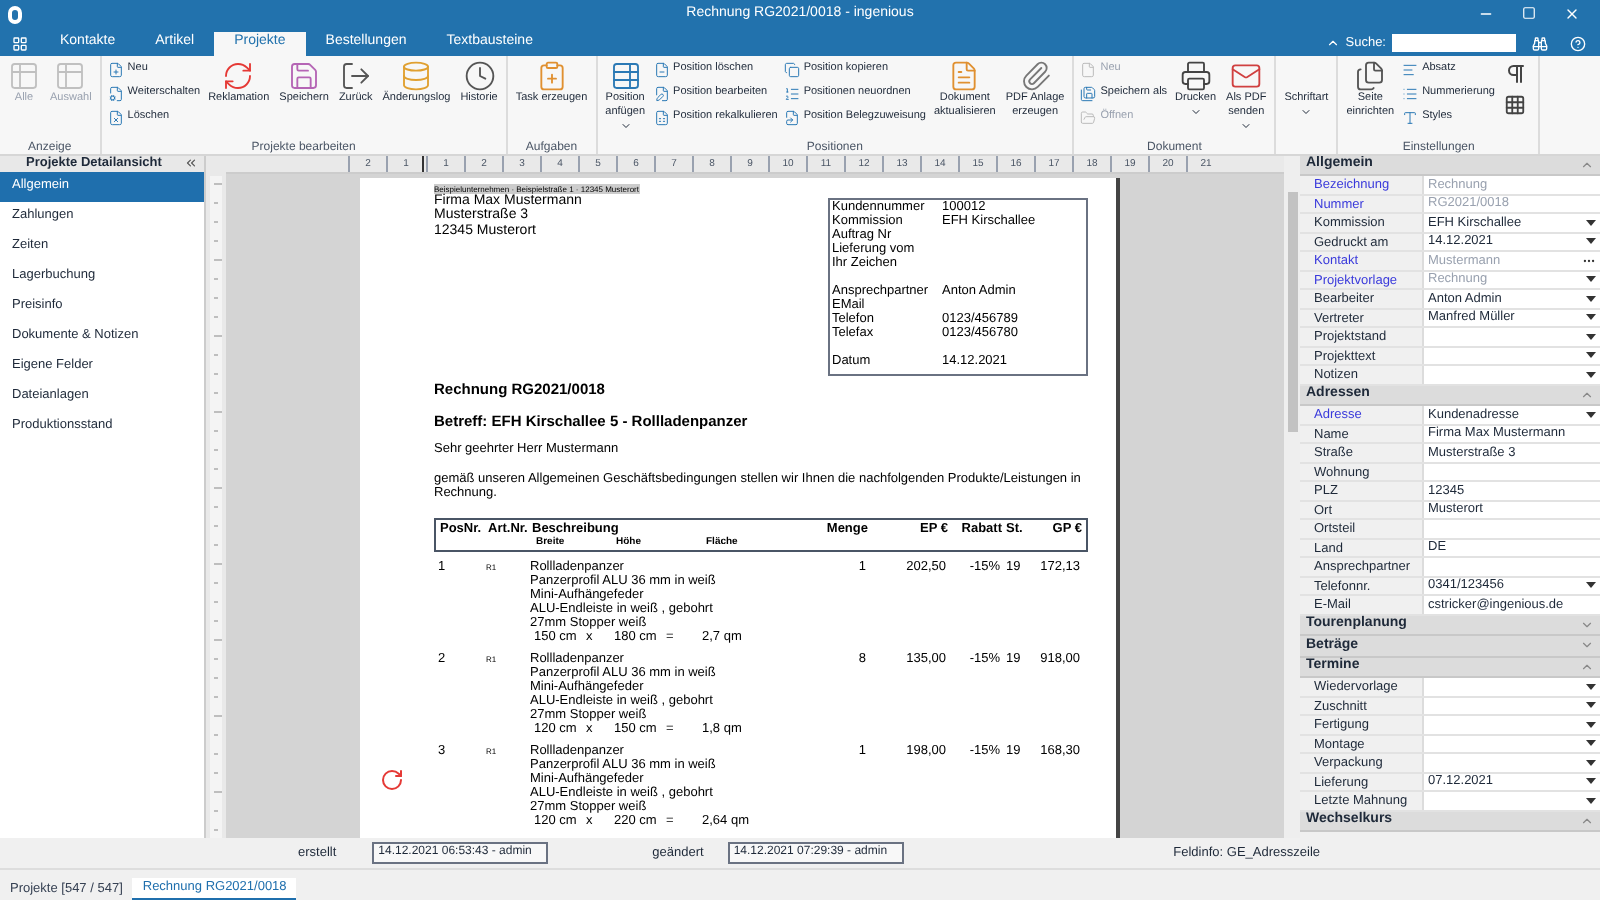 This screenshot has height=900, width=1600. Describe the element at coordinates (661, 69) in the screenshot. I see `row-delete-icon` at that location.